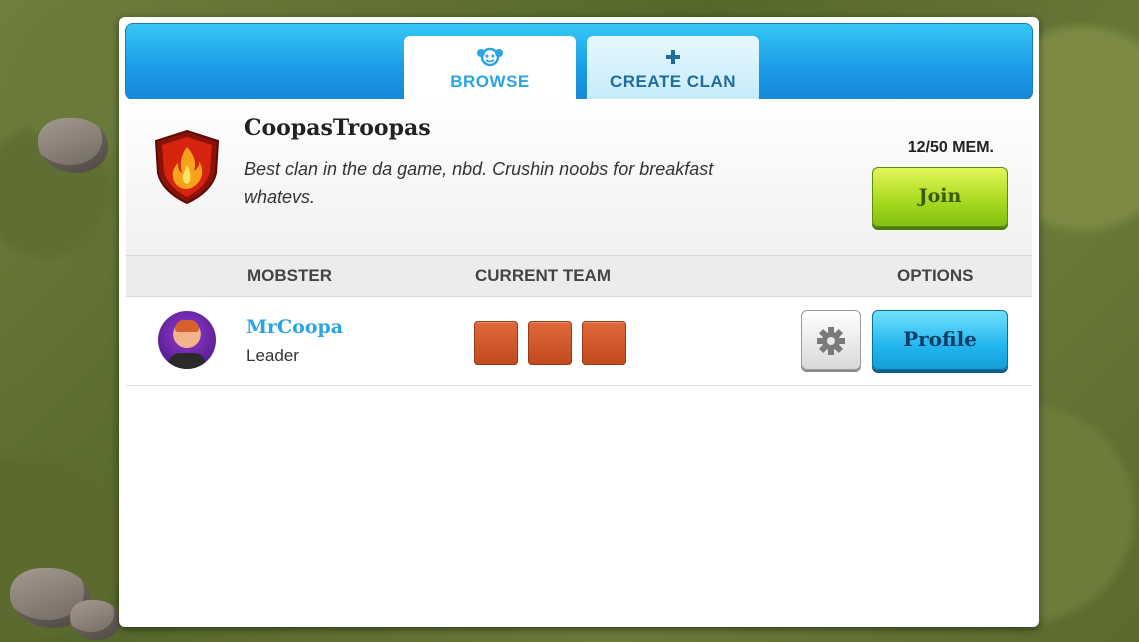 Image resolution: width=1139 pixels, height=642 pixels. I want to click on tab-browse-label: BROWSE, so click(490, 81).